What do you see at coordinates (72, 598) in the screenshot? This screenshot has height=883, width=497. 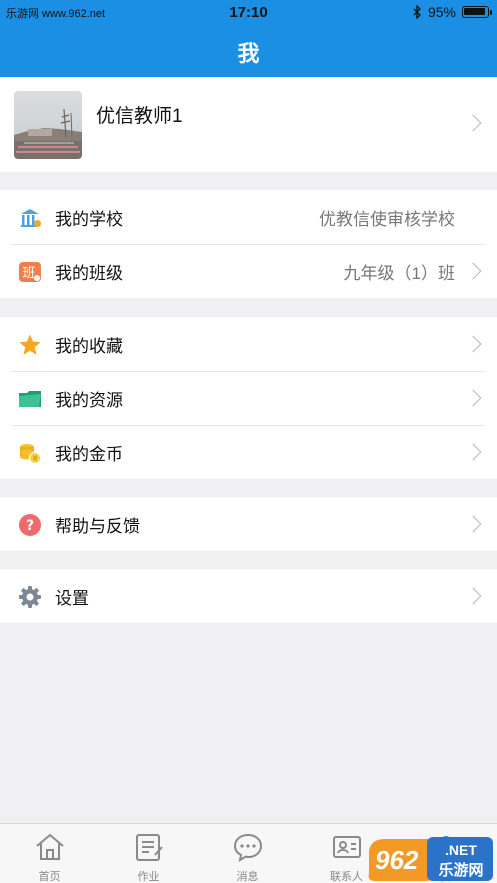 I see `settings-label: 设置` at bounding box center [72, 598].